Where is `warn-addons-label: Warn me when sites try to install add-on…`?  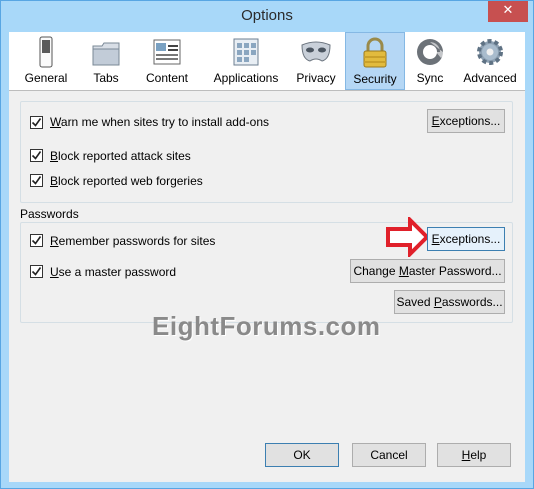
warn-addons-label: Warn me when sites try to install add-on… is located at coordinates (159, 122).